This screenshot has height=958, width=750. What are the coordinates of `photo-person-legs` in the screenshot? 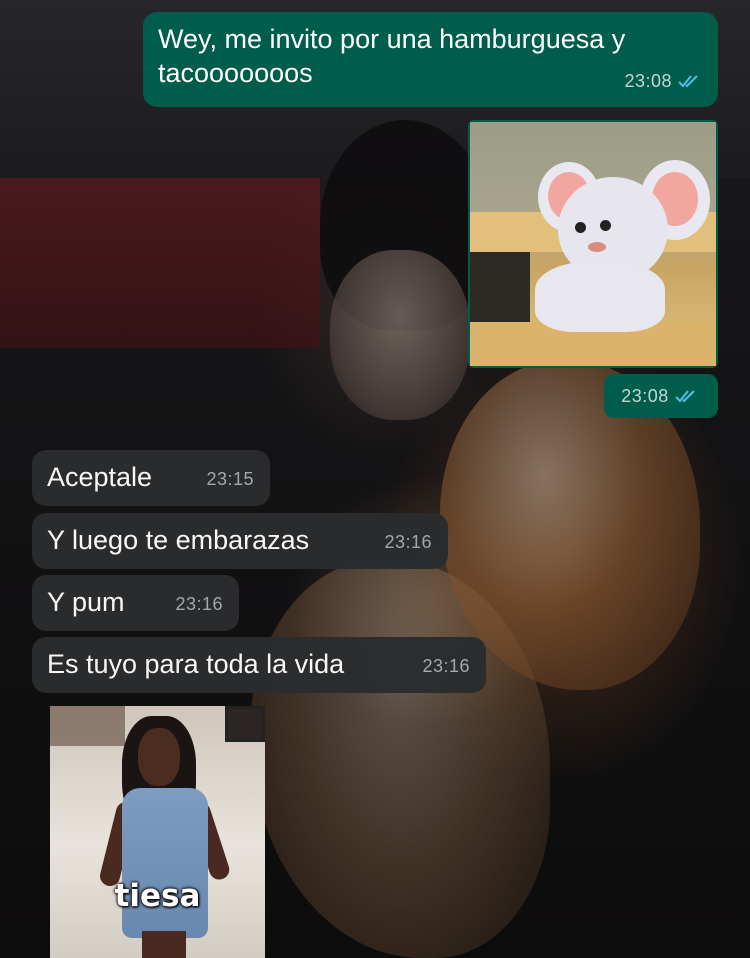 It's located at (164, 944).